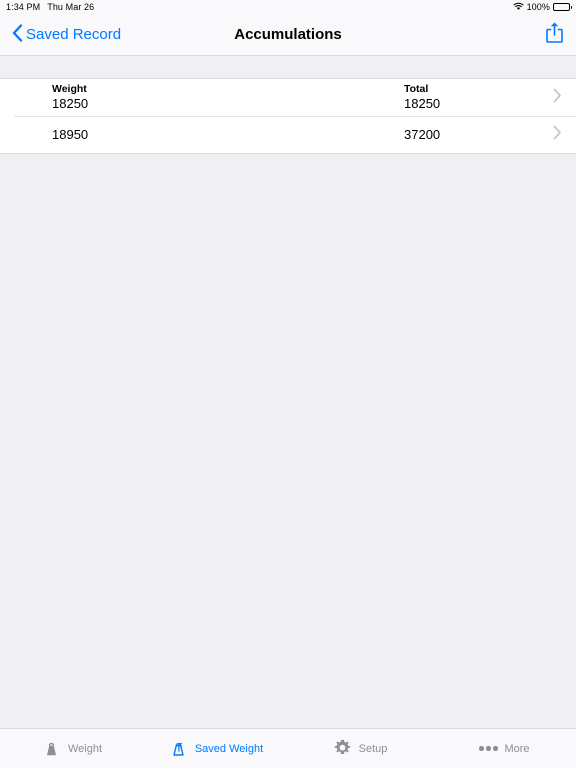  I want to click on back-button: Saved Record, so click(67, 34).